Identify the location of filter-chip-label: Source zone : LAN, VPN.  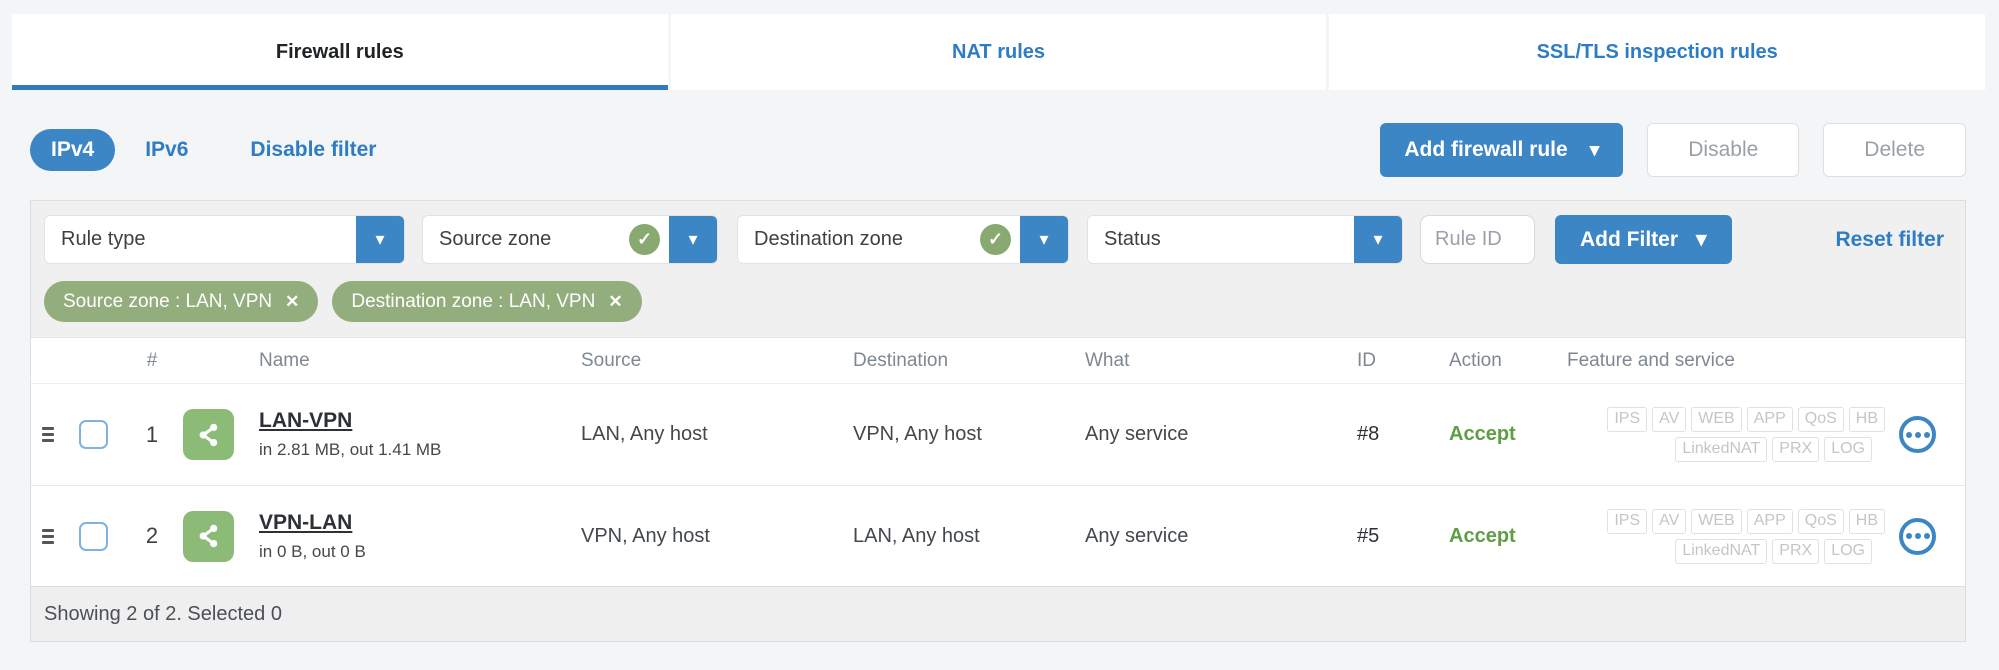
(168, 301).